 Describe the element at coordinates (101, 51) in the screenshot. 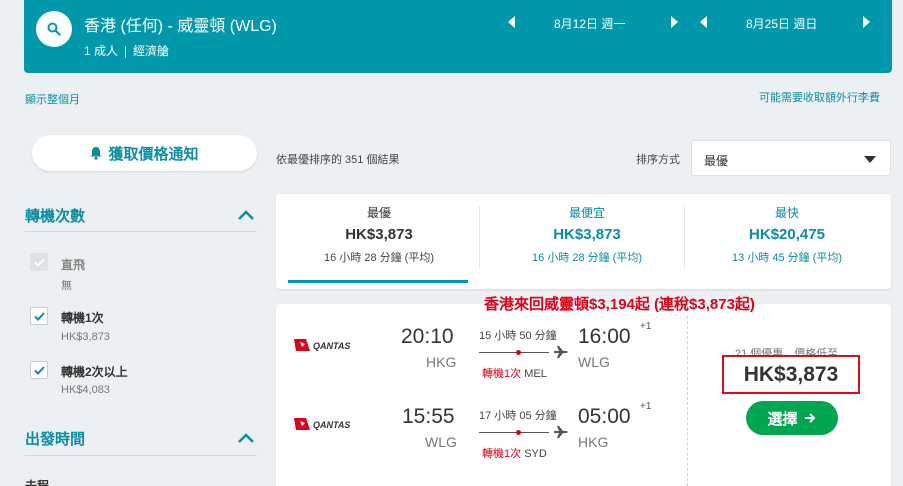

I see `passenger-count: 1 成人` at that location.